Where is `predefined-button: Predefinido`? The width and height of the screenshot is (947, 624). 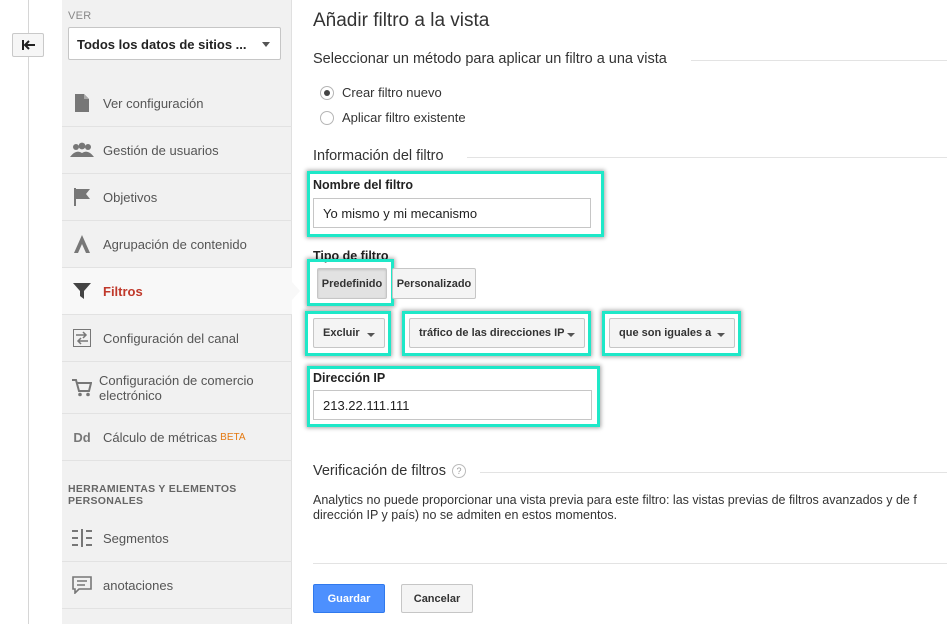
predefined-button: Predefinido is located at coordinates (352, 283).